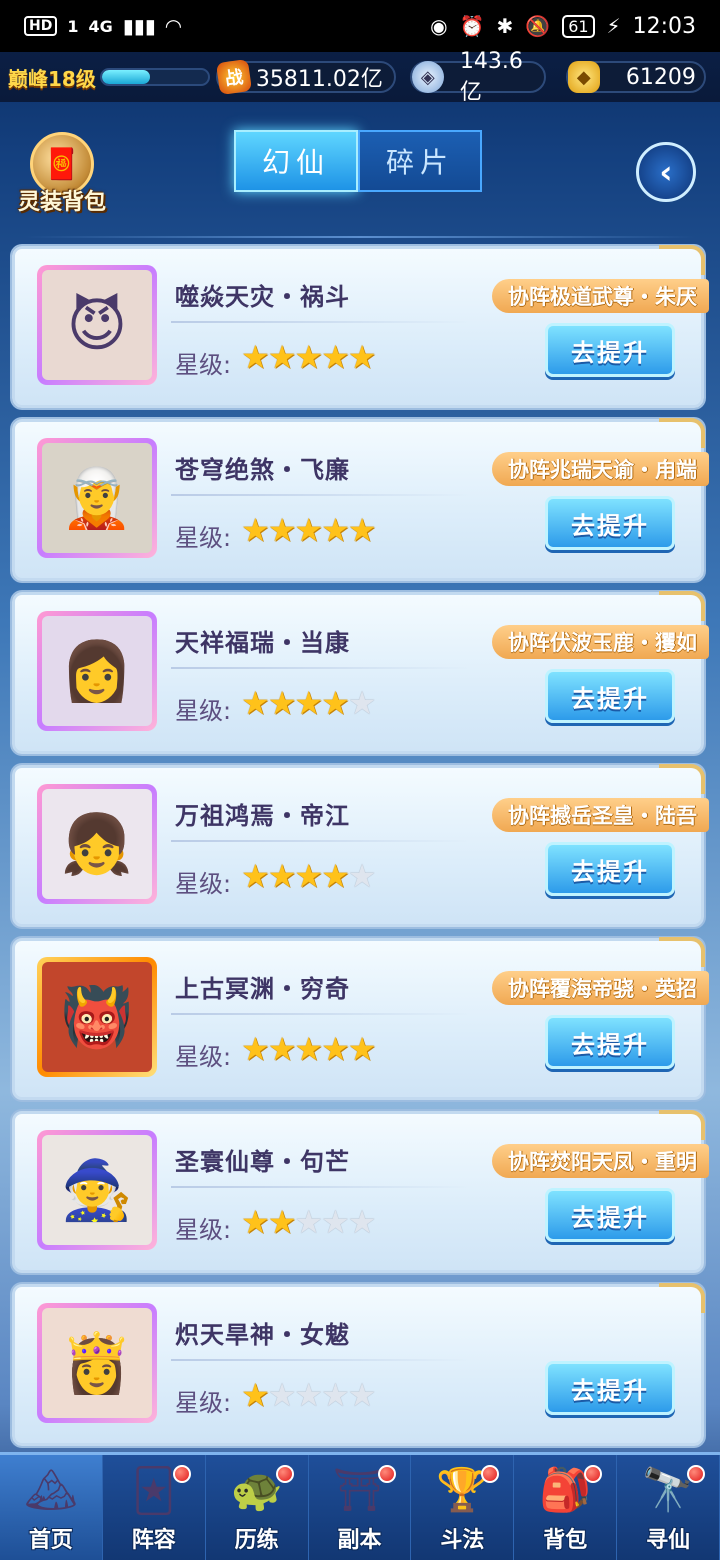 The width and height of the screenshot is (720, 1560). Describe the element at coordinates (52, 78) in the screenshot. I see `player-level: 巅峰18级` at that location.